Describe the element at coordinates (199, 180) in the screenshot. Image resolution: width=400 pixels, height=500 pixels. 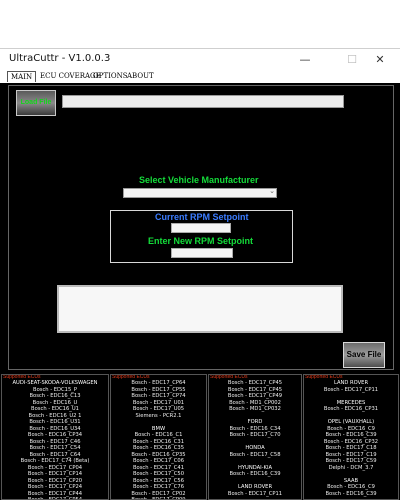
I see `manufacturer-label: Select Vehicle Manufacturer` at that location.